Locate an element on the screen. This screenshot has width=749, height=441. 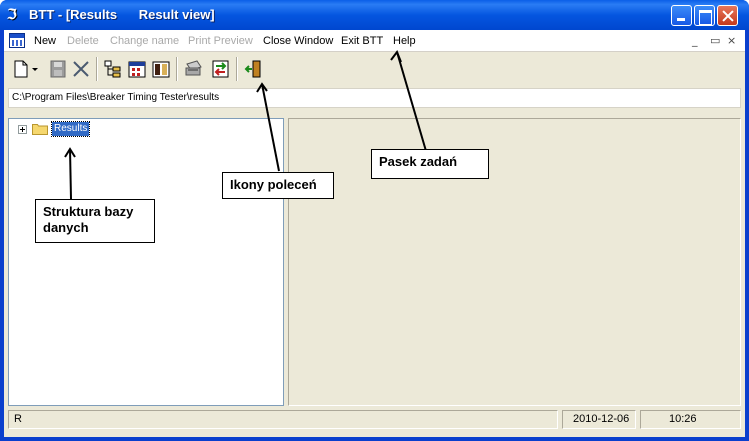
commands-callout: Ikony poleceń is located at coordinates (278, 185).